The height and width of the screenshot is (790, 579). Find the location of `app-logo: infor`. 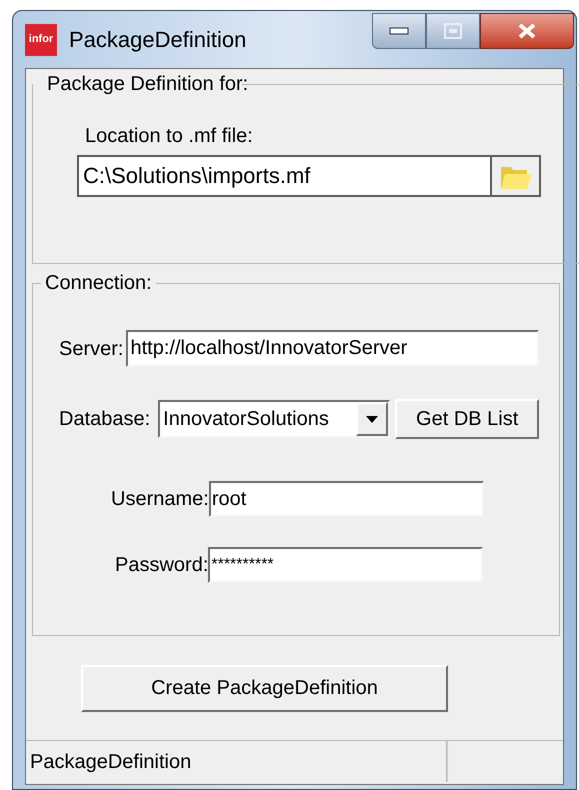

app-logo: infor is located at coordinates (41, 40).